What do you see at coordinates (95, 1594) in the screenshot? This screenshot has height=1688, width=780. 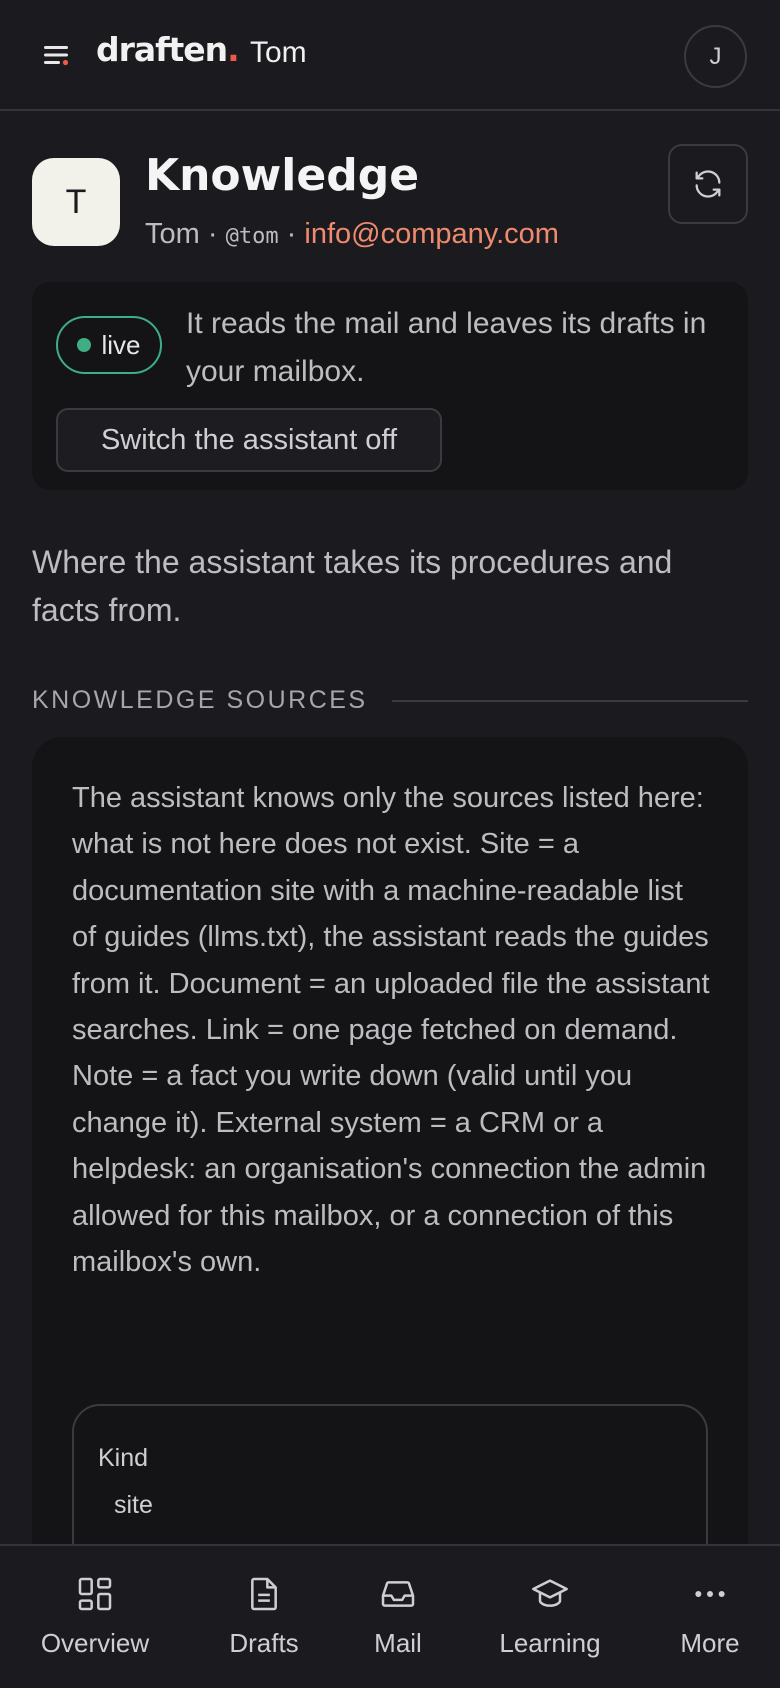 I see `grid-icon` at bounding box center [95, 1594].